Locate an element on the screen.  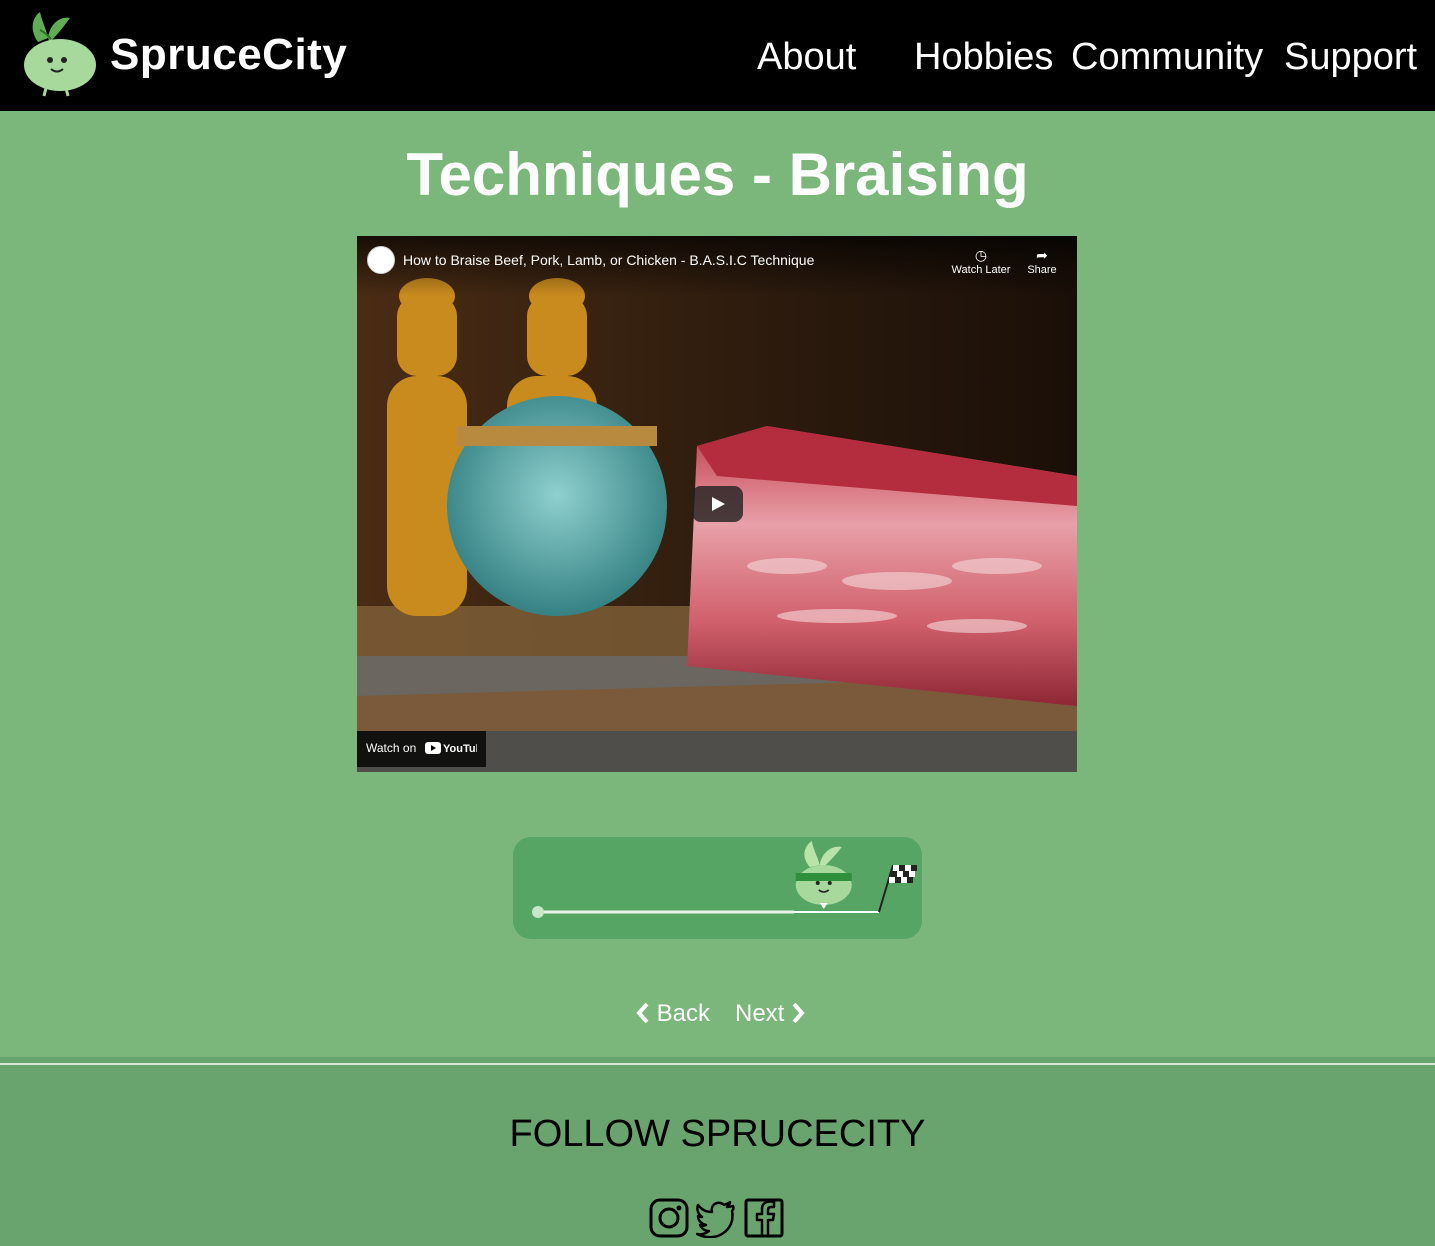
play-button is located at coordinates (717, 504).